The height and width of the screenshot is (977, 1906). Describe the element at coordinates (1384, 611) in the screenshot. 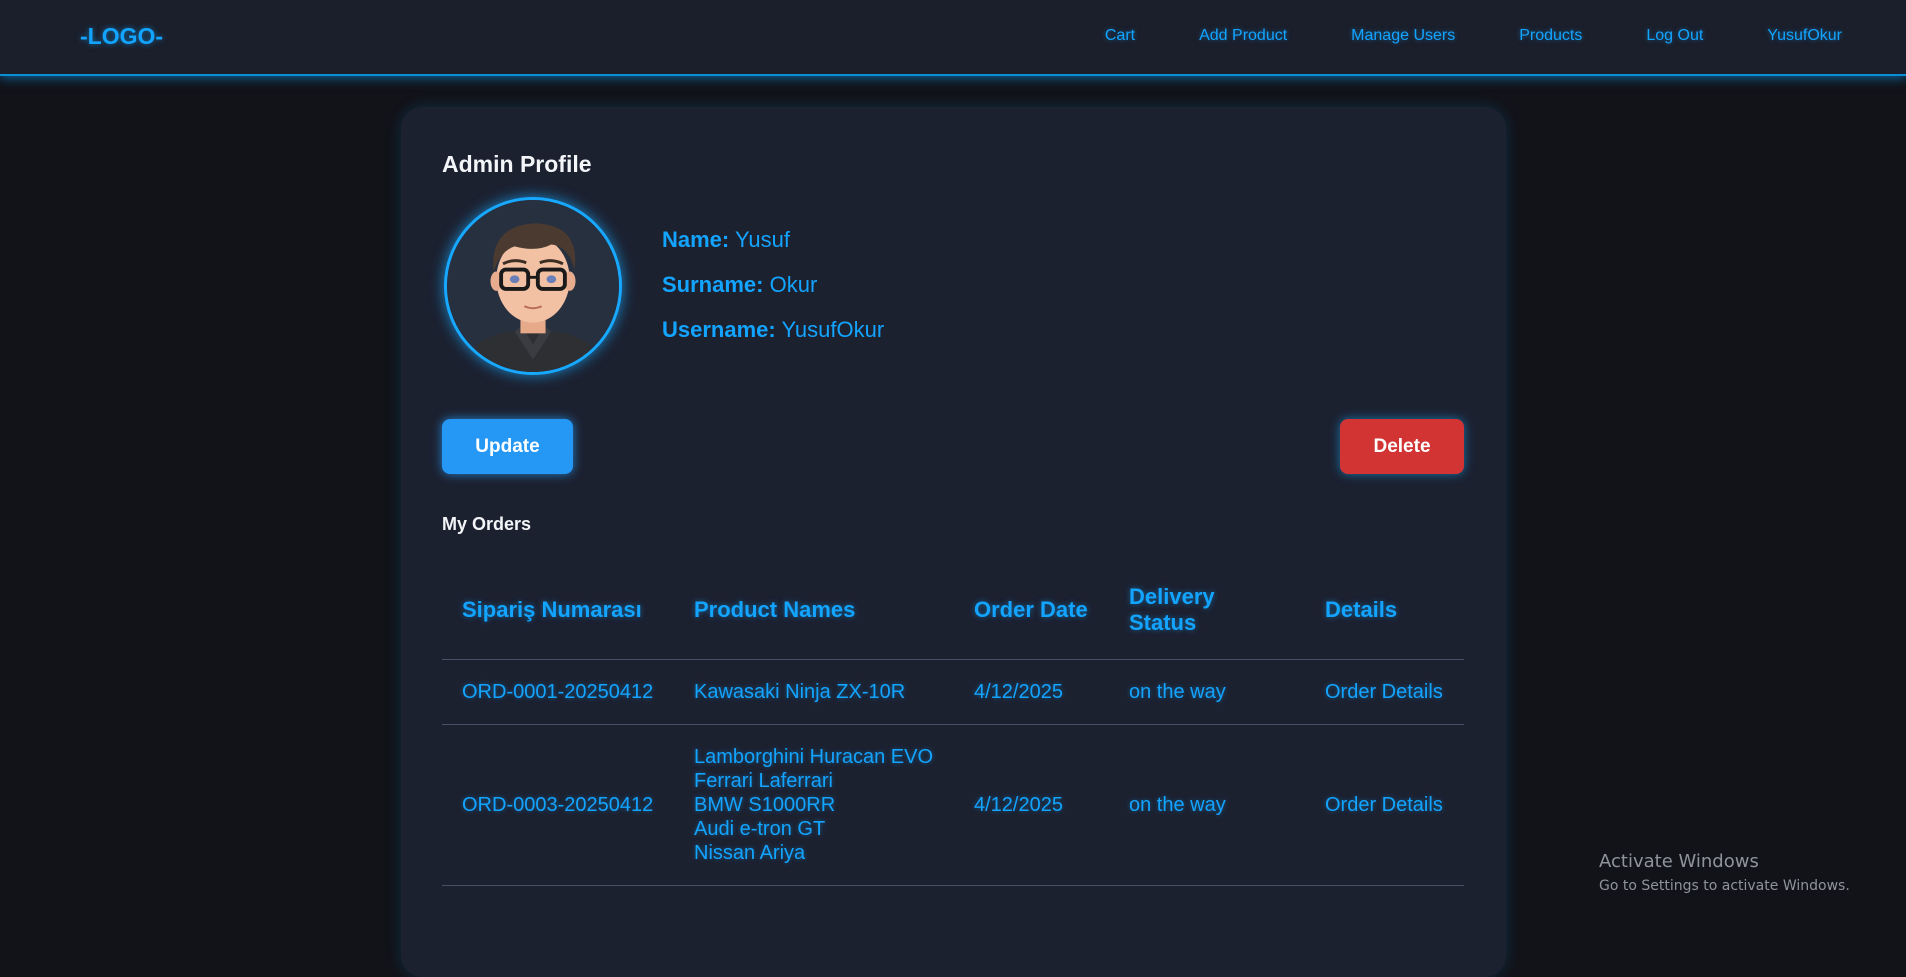

I see `header-details: Details` at that location.